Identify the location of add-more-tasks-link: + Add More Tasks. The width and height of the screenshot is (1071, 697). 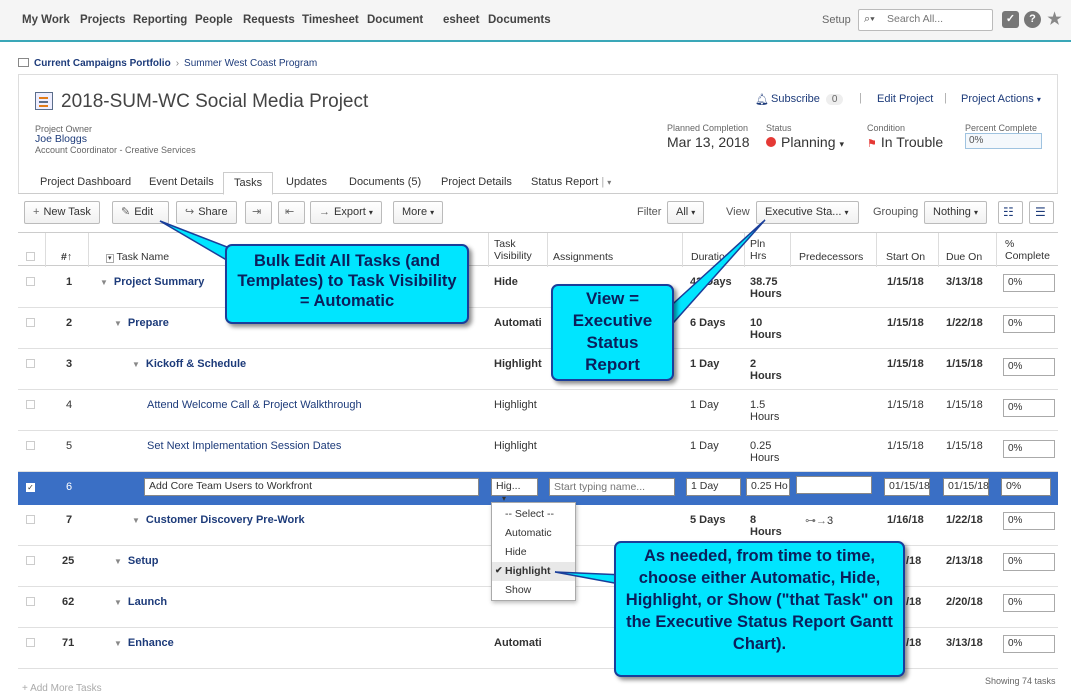
(62, 688).